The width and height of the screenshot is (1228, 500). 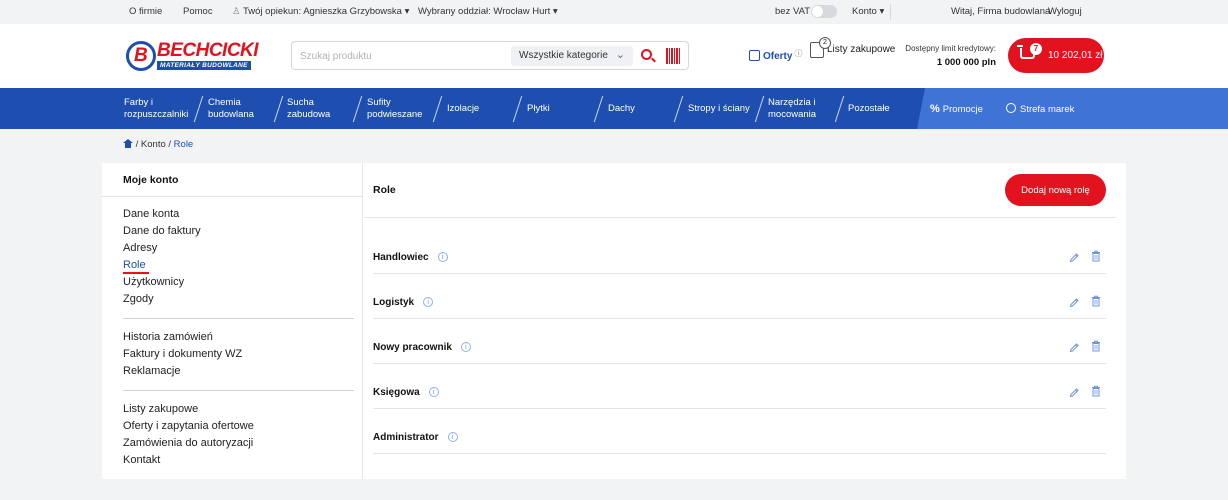 I want to click on about-link: O firmie, so click(x=145, y=11).